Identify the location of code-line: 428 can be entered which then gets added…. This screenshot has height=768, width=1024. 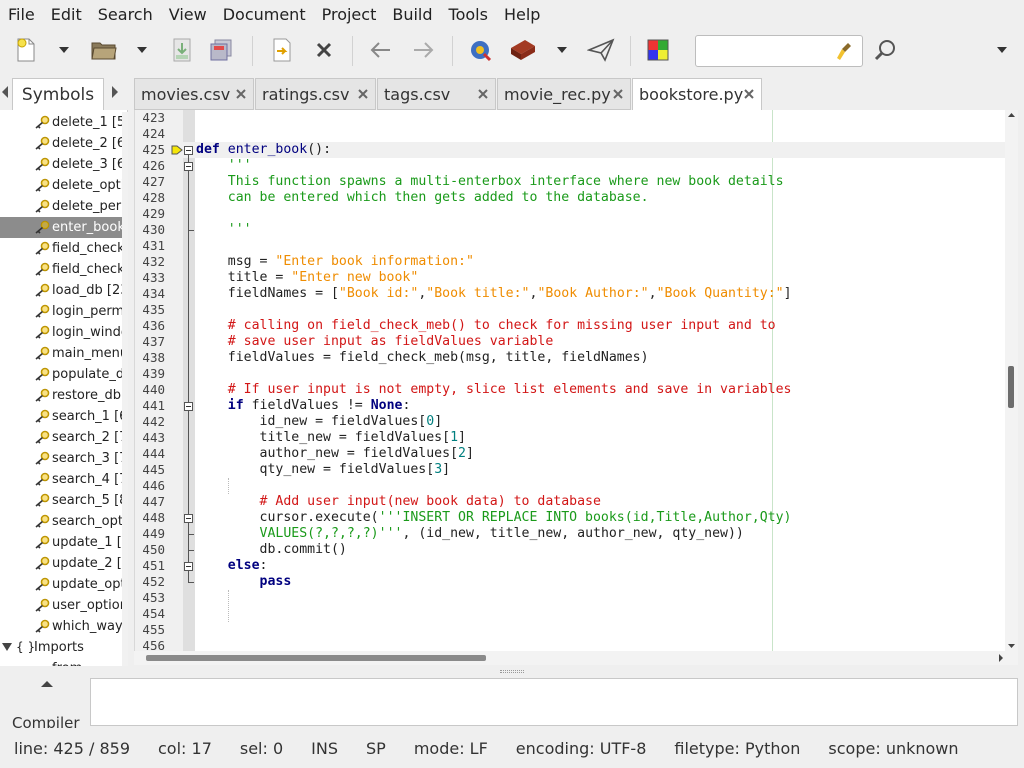
(576, 198).